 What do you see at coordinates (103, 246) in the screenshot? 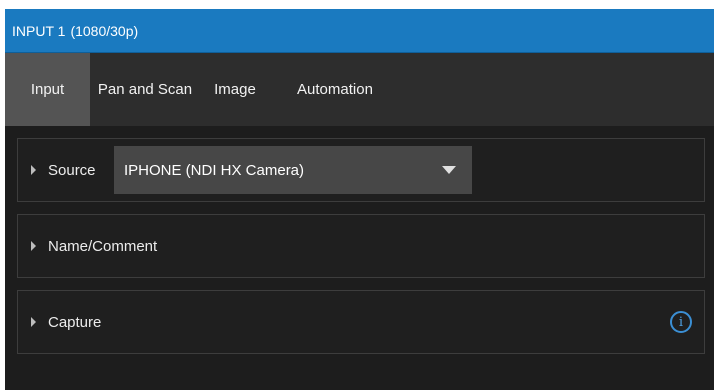
I see `name-comment-label: Name/Comment` at bounding box center [103, 246].